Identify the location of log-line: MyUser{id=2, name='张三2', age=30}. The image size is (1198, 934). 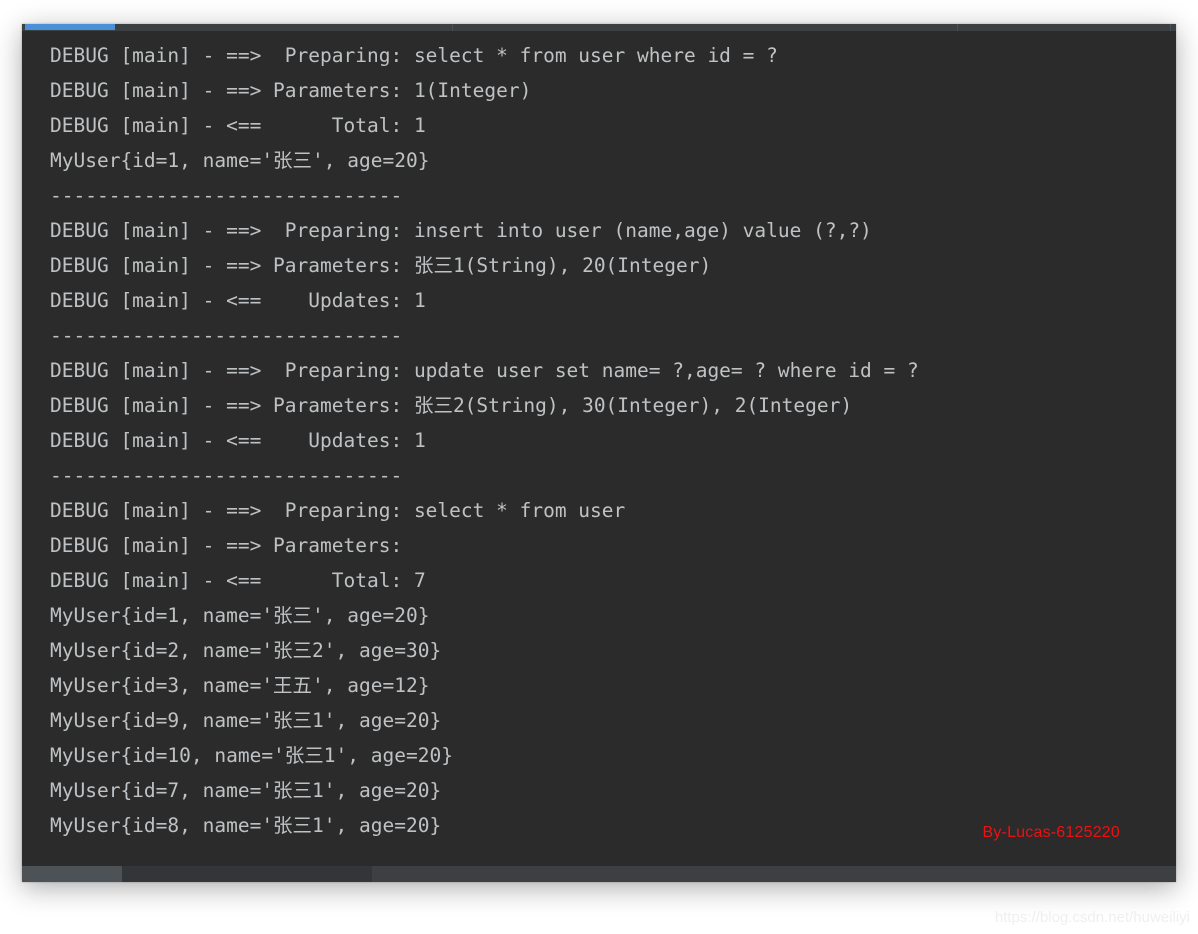
(246, 650).